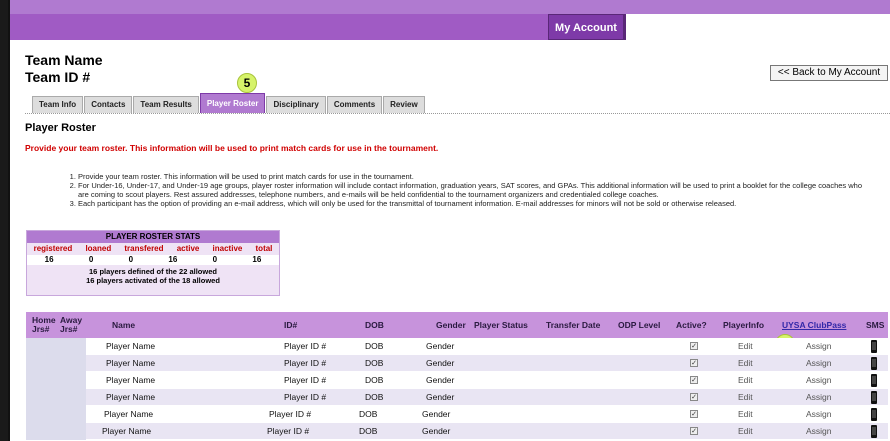  Describe the element at coordinates (98, 248) in the screenshot. I see `stats-col-loaned: loaned` at that location.